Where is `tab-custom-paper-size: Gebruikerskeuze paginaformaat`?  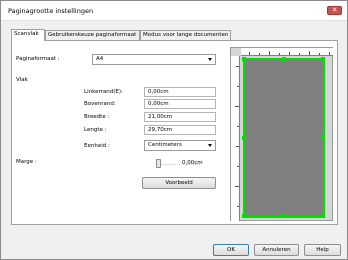 tab-custom-paper-size: Gebruikerskeuze paginaformaat is located at coordinates (92, 35).